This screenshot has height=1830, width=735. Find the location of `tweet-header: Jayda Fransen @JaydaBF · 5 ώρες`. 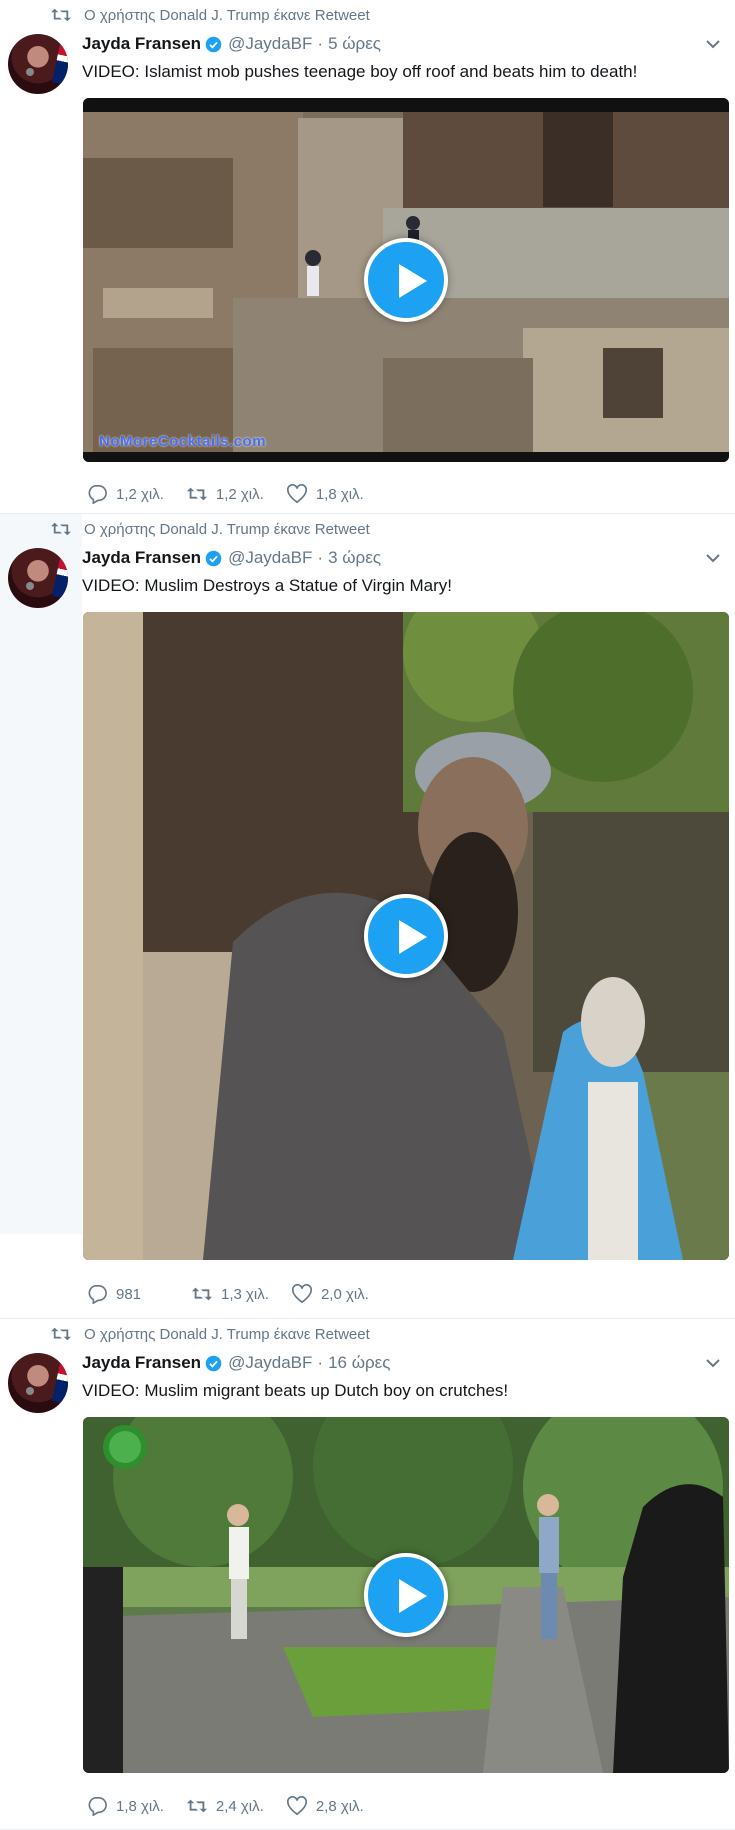

tweet-header: Jayda Fransen @JaydaBF · 5 ώρες is located at coordinates (231, 44).